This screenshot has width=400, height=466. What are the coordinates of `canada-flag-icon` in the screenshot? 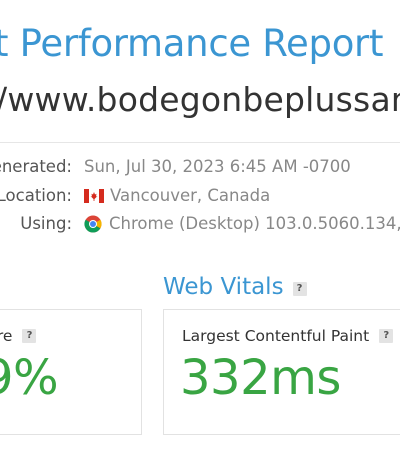 It's located at (94, 195).